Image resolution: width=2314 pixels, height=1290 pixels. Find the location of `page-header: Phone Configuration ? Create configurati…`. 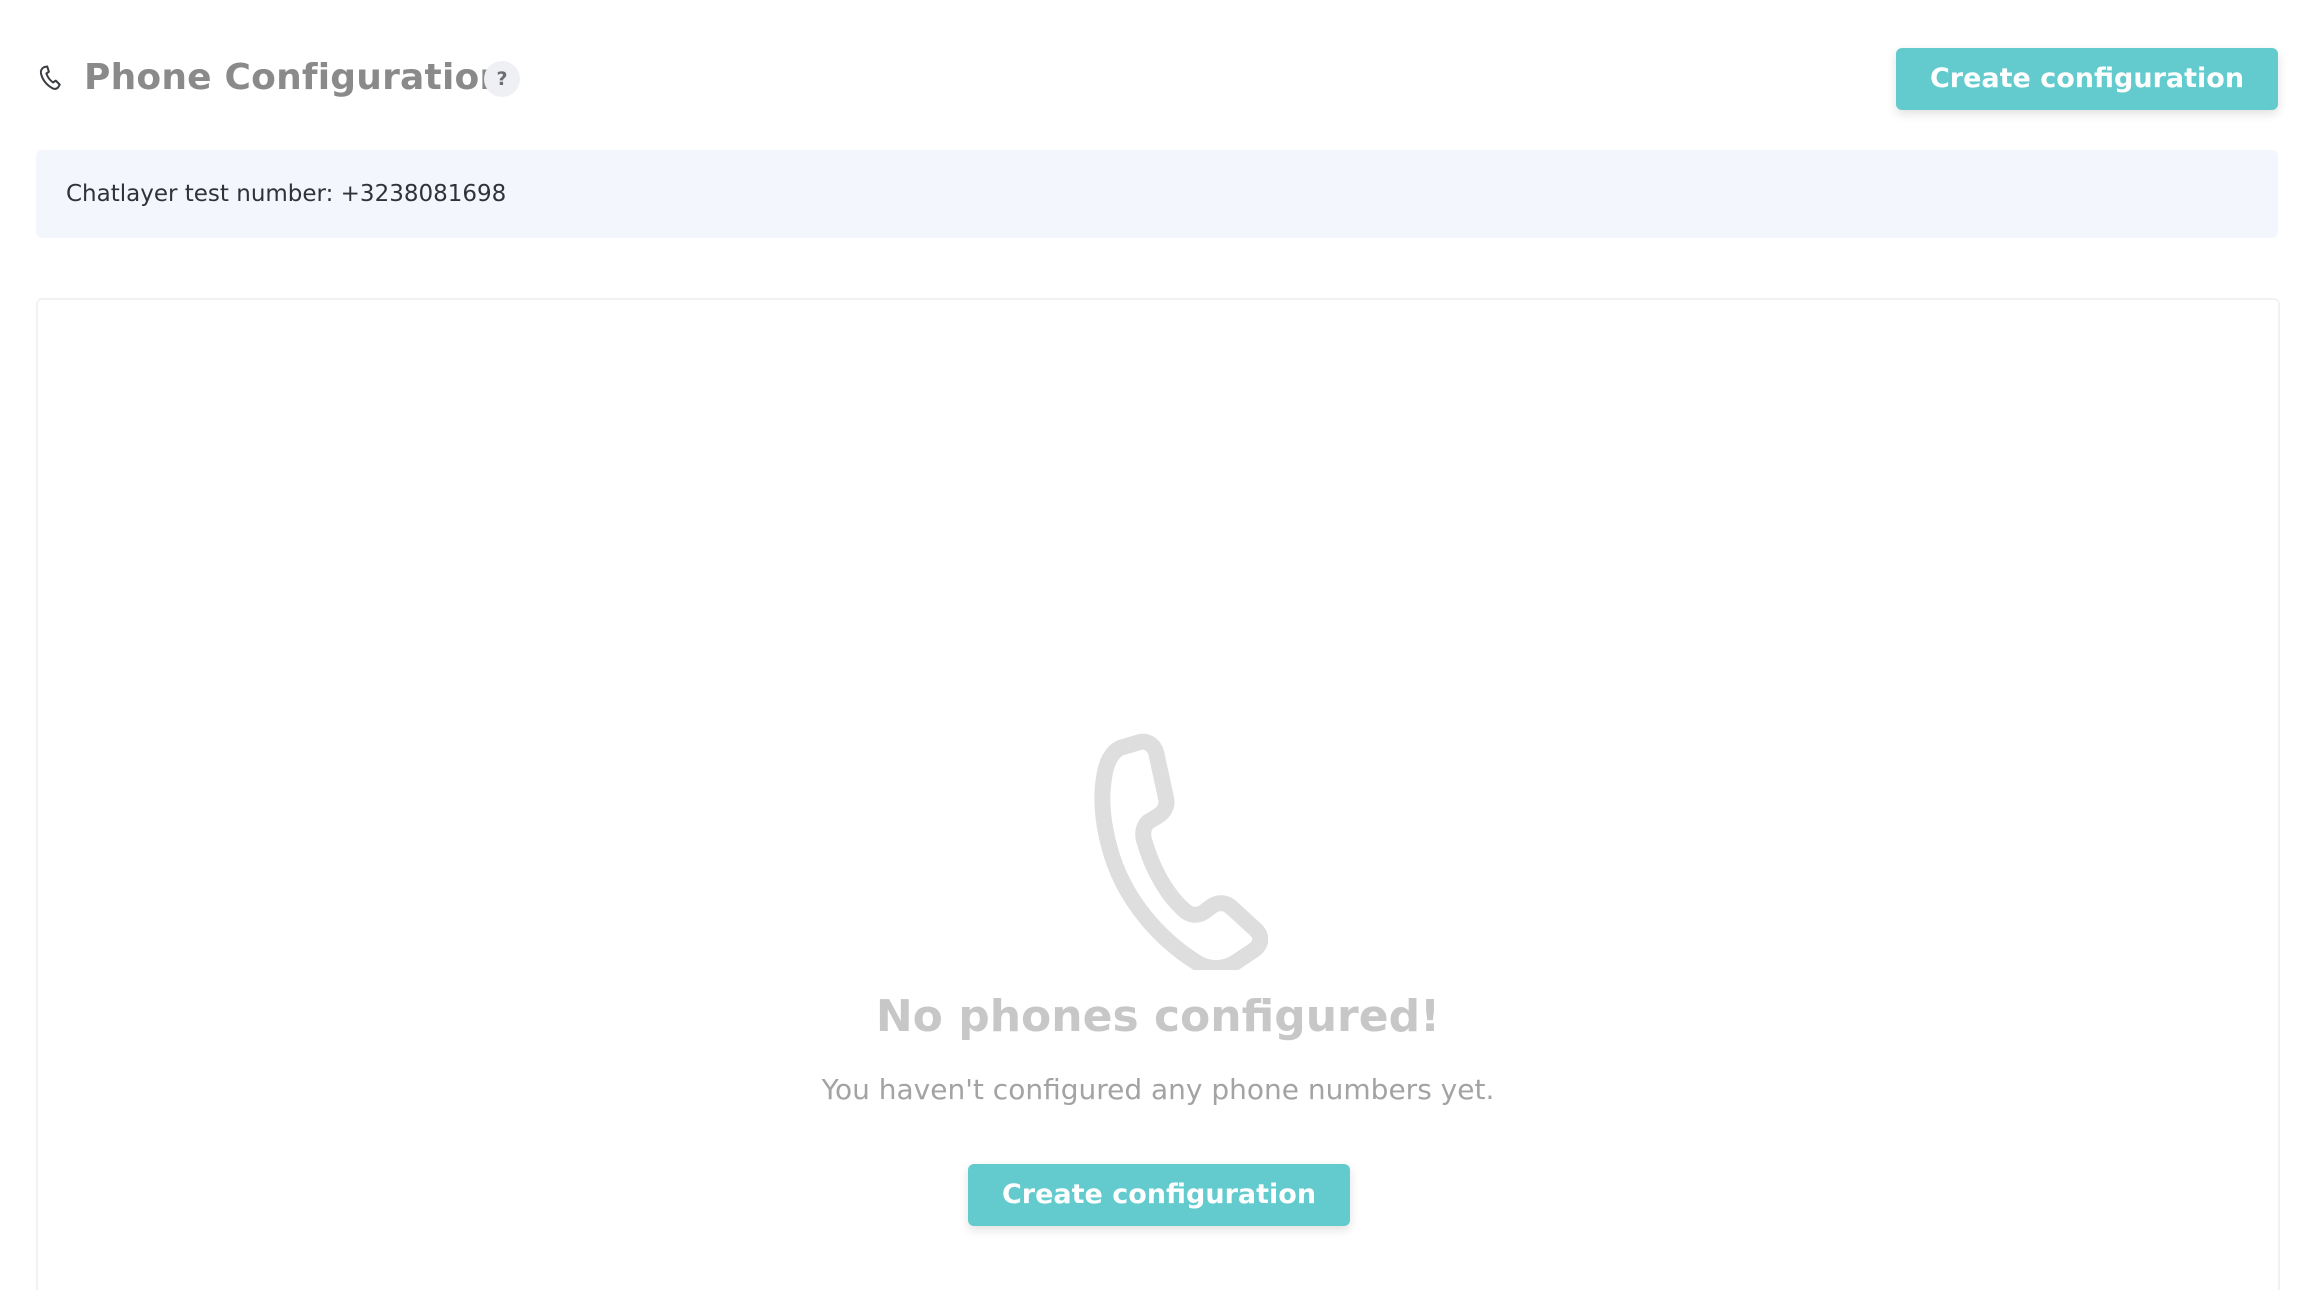

page-header: Phone Configuration ? Create configurati… is located at coordinates (1157, 78).